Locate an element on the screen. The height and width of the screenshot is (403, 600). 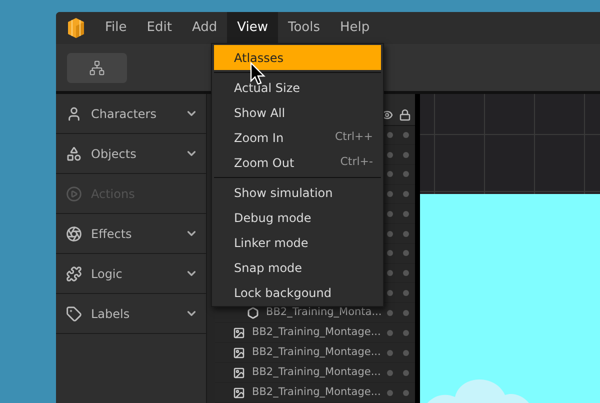
menu-entry: Lock backgound is located at coordinates (297, 292).